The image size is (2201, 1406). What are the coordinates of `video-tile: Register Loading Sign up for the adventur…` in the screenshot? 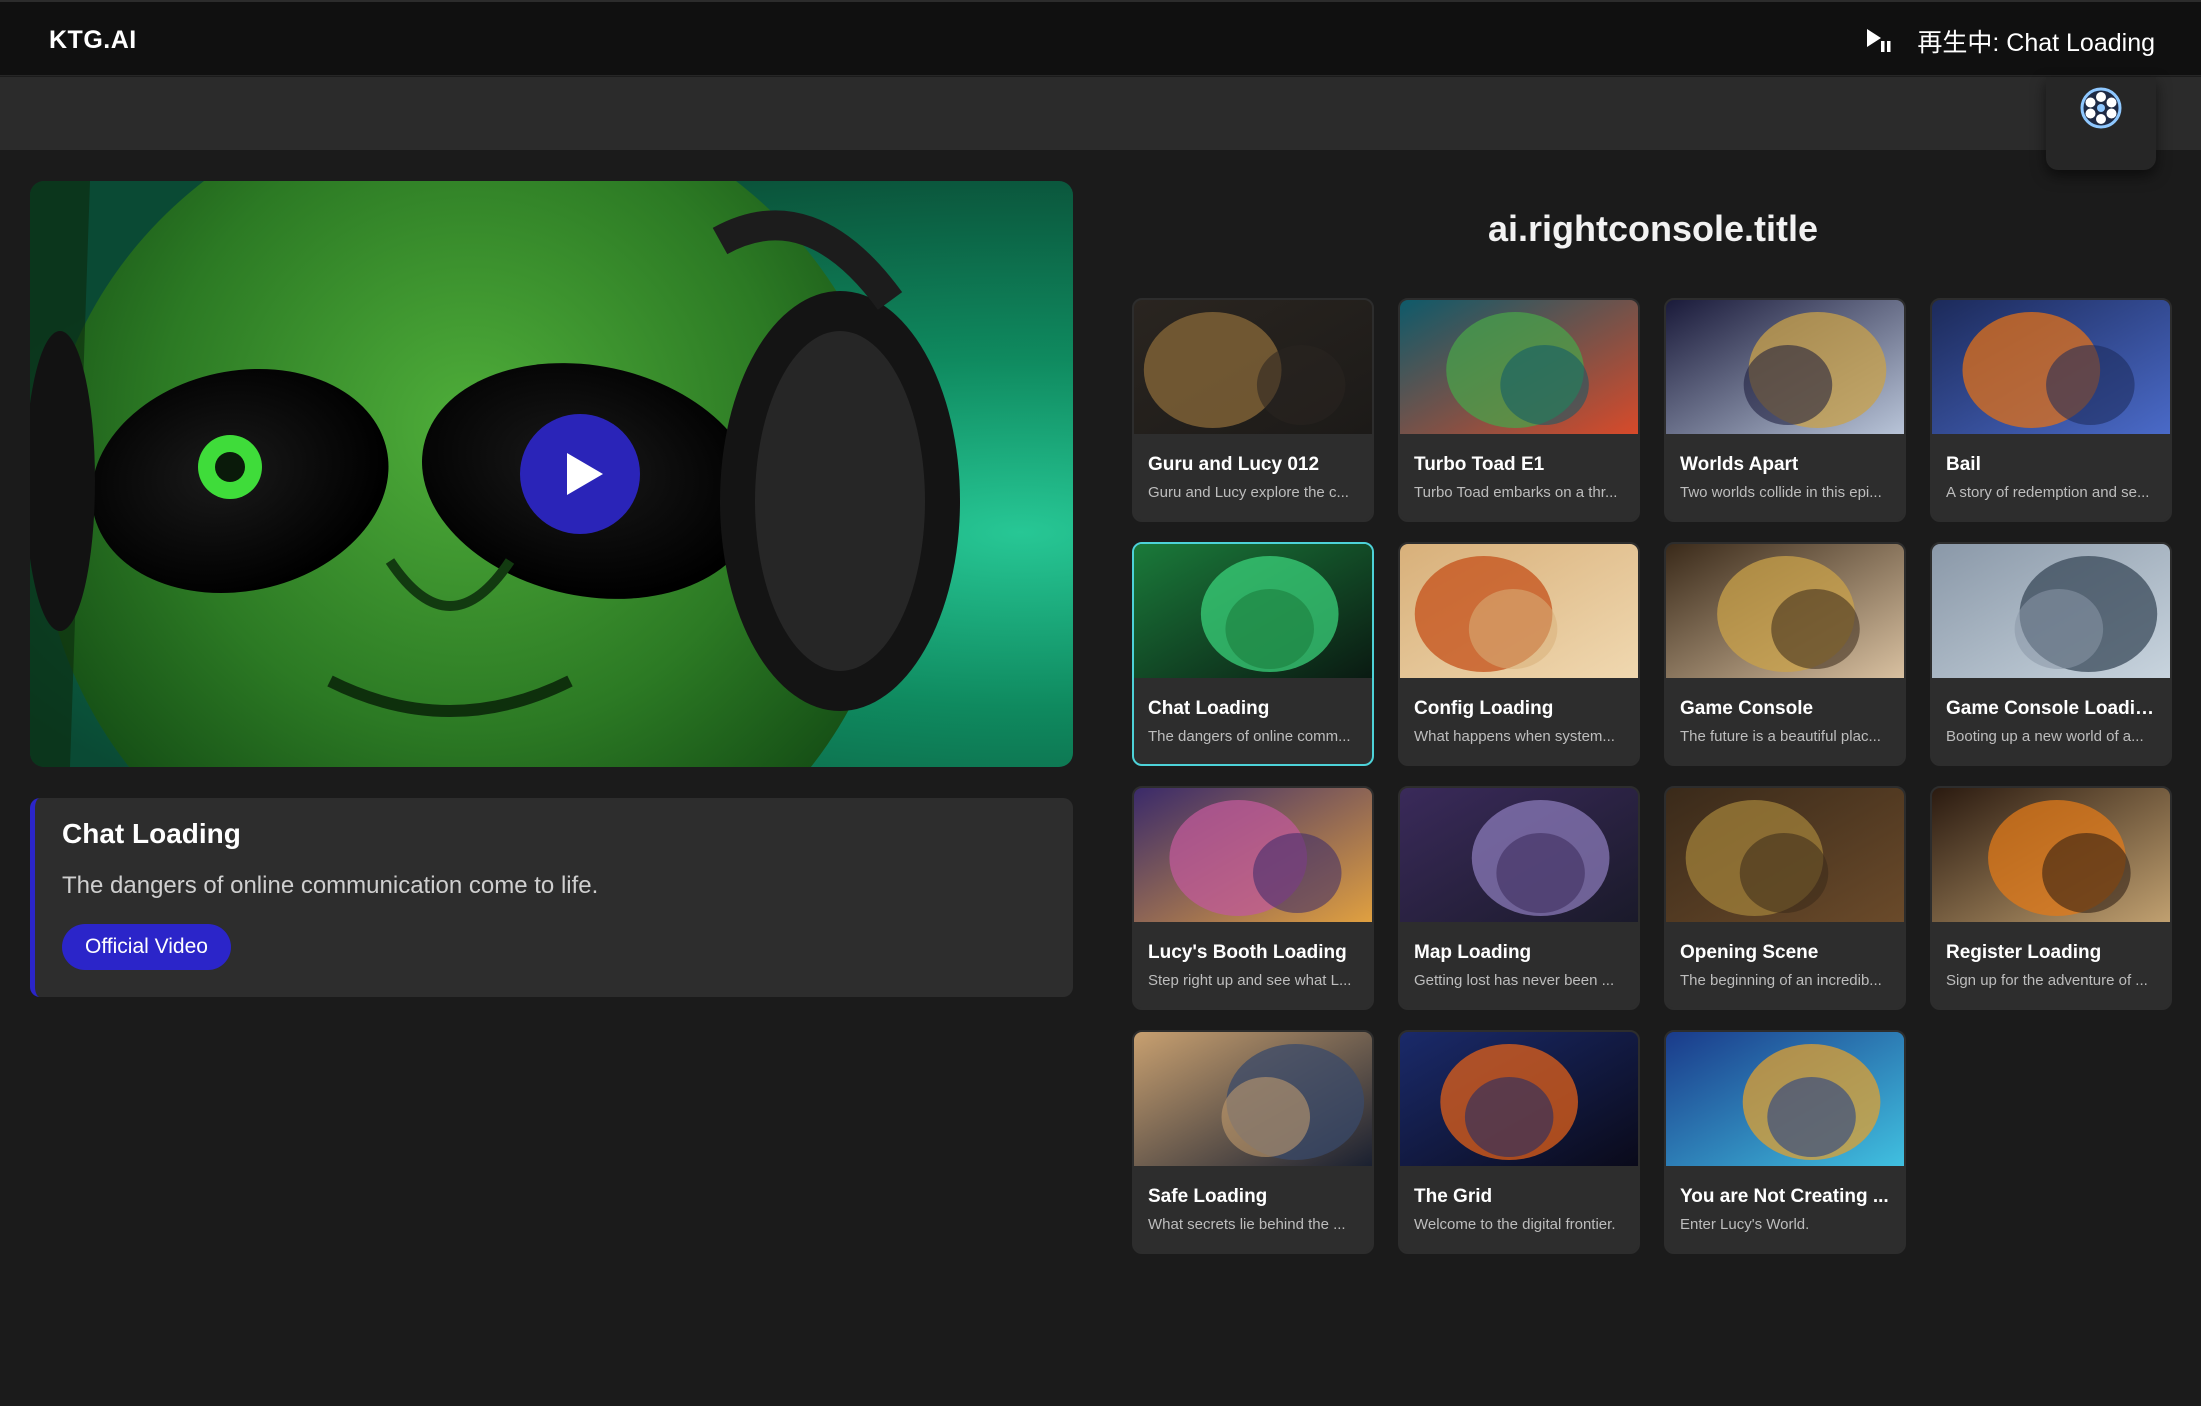 It's located at (2051, 898).